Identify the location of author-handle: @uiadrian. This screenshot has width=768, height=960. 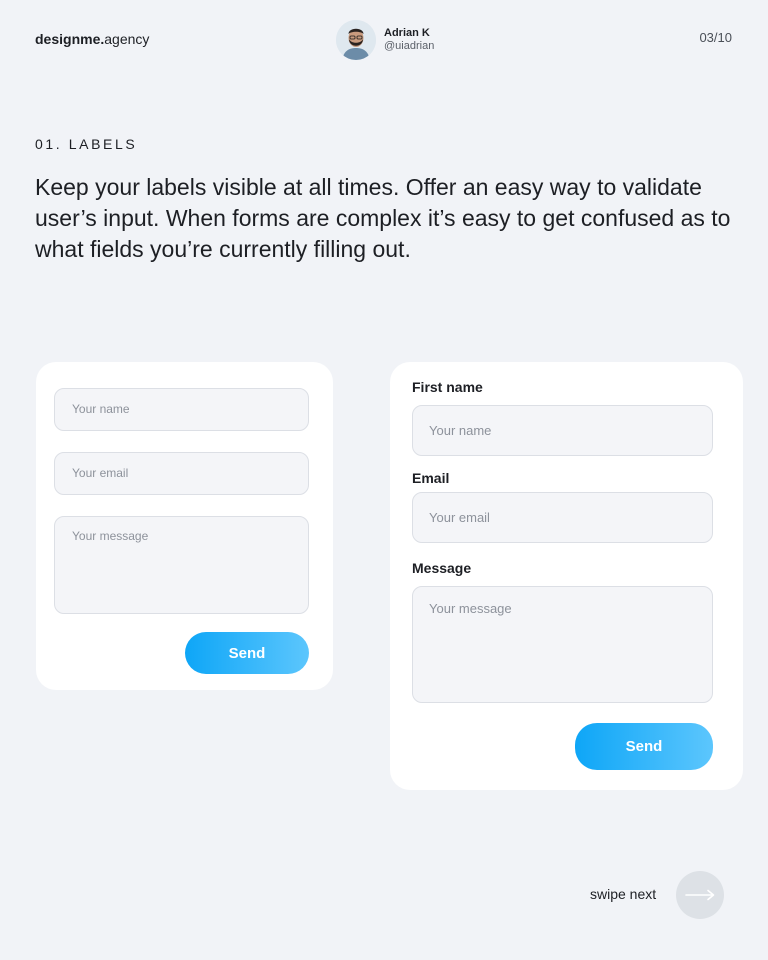
(409, 46).